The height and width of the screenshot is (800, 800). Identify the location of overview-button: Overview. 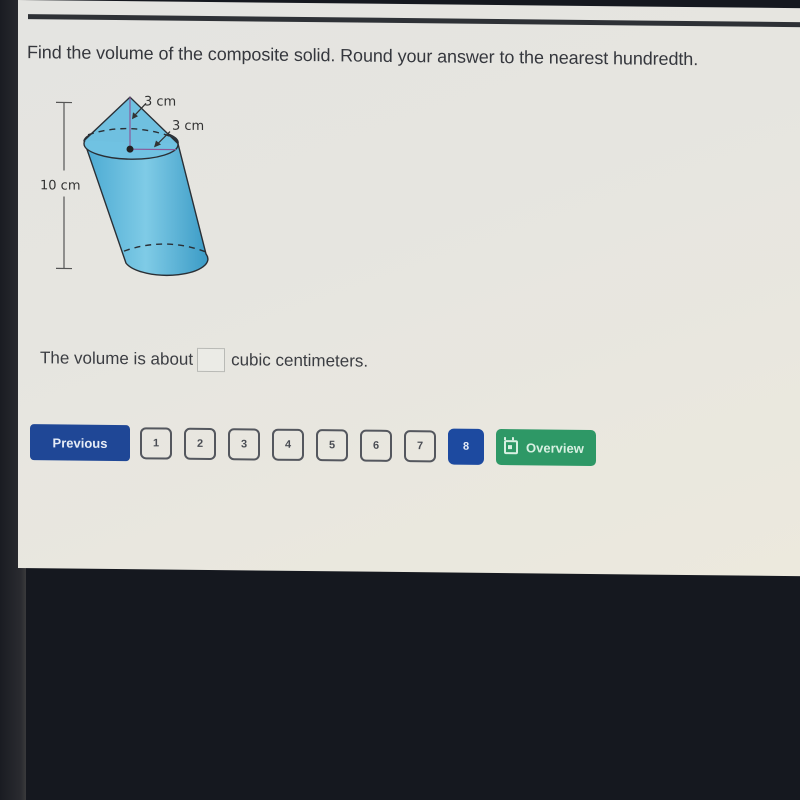
(546, 448).